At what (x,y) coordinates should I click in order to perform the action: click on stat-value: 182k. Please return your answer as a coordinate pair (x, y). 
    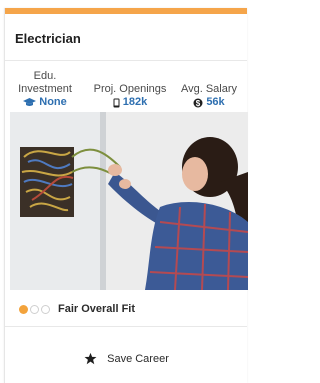
    Looking at the image, I should click on (130, 102).